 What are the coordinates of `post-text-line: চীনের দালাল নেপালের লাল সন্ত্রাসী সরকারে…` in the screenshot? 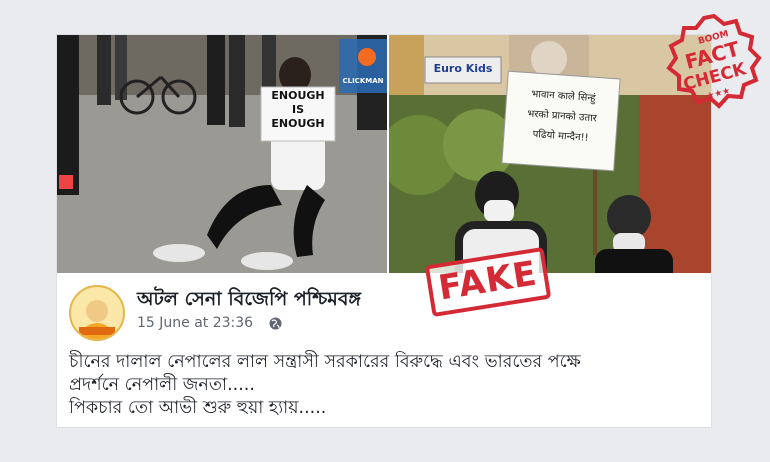 It's located at (325, 362).